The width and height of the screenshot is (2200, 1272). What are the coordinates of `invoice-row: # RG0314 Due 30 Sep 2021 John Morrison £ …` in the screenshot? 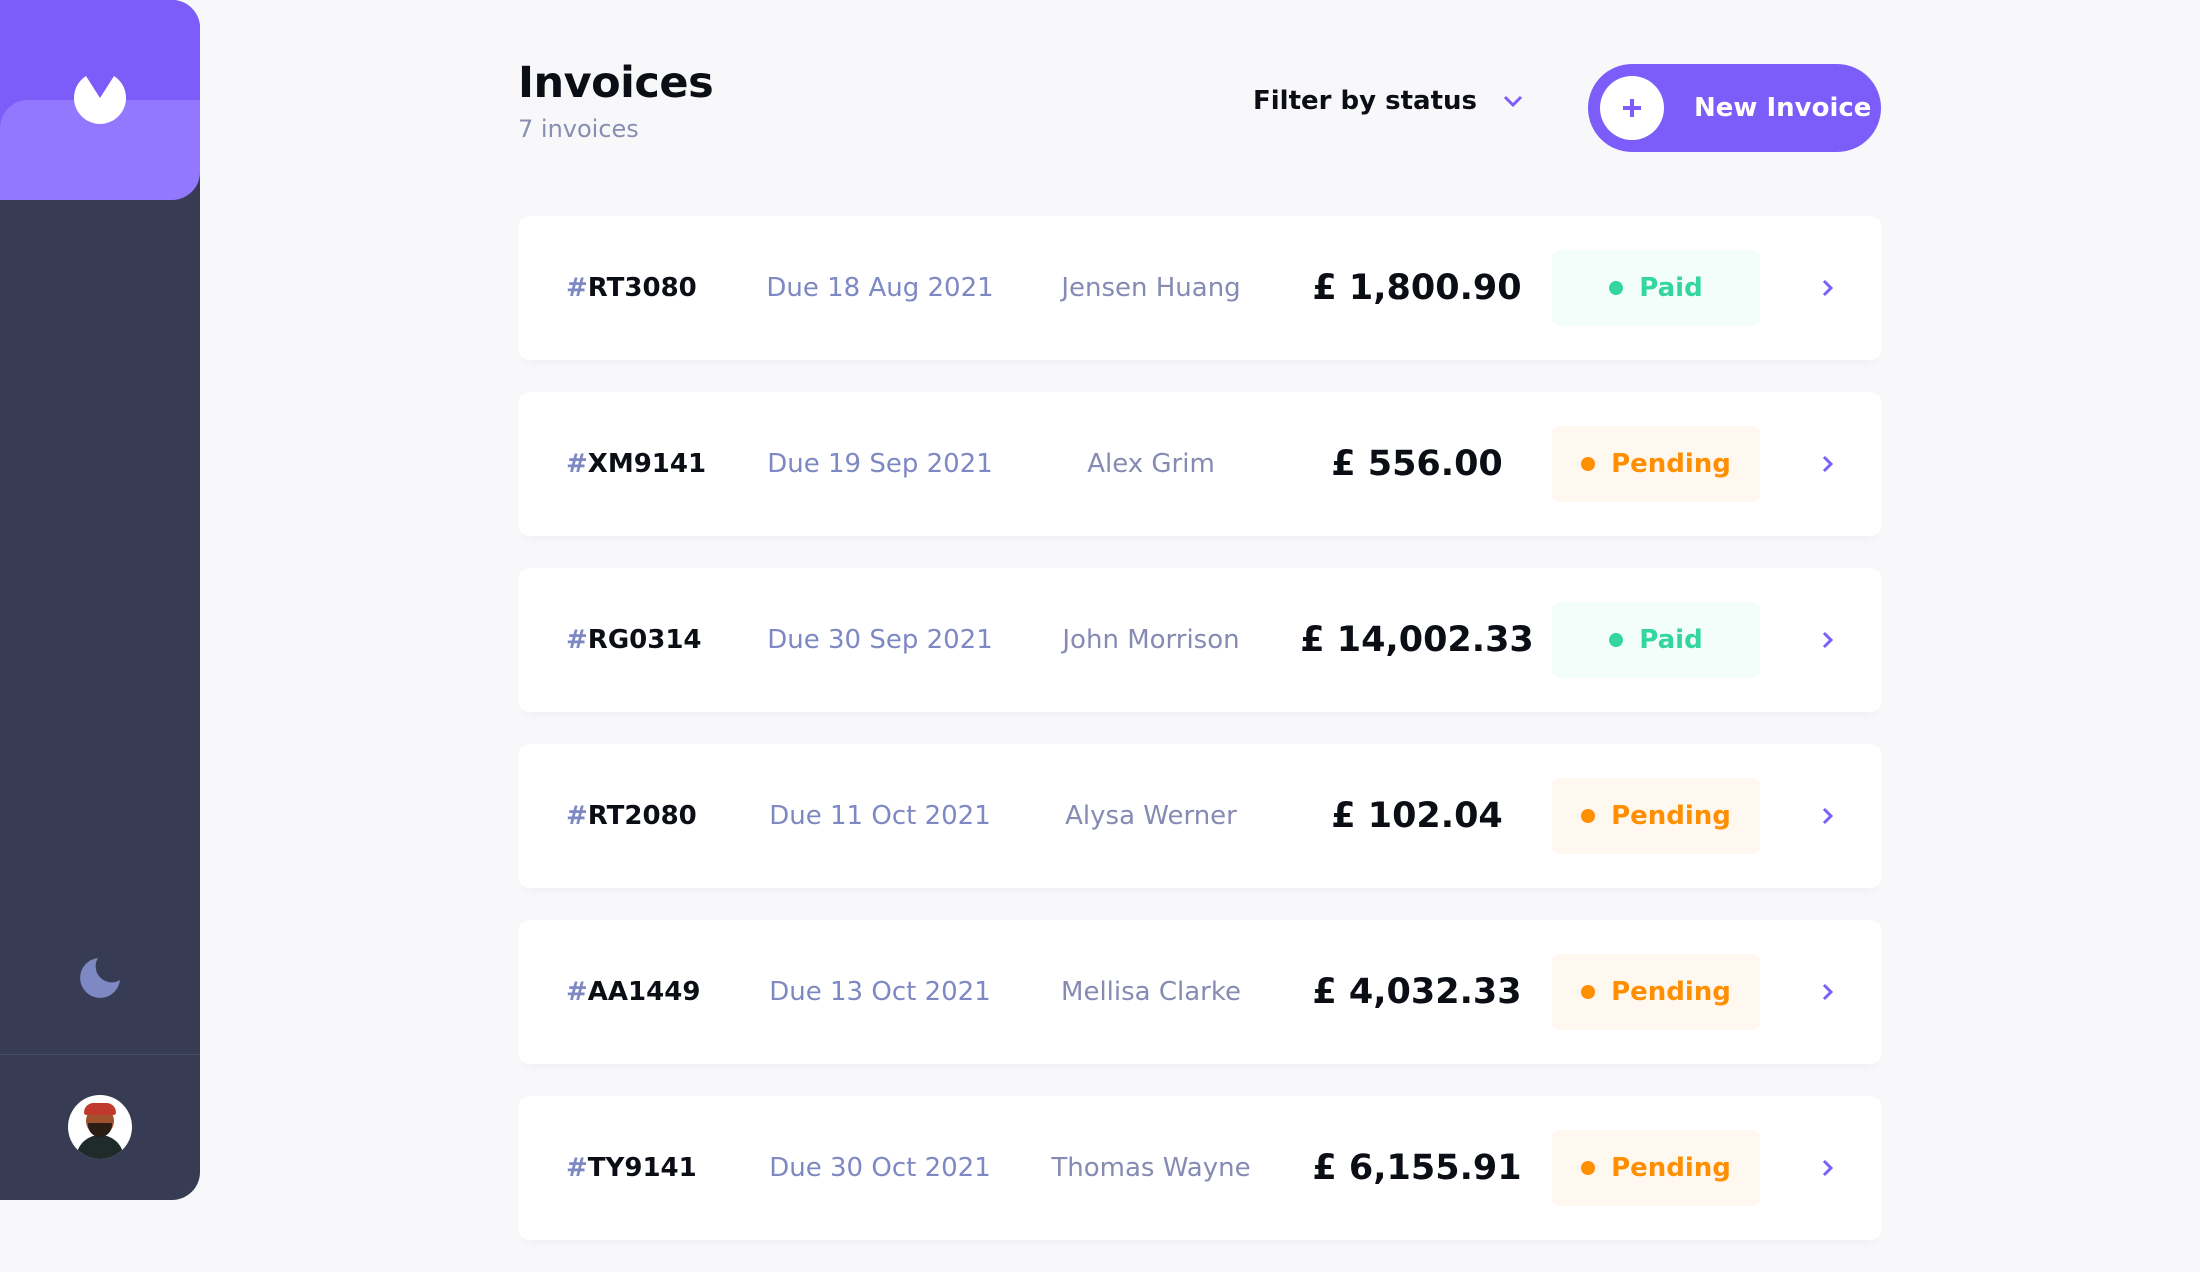 It's located at (1200, 640).